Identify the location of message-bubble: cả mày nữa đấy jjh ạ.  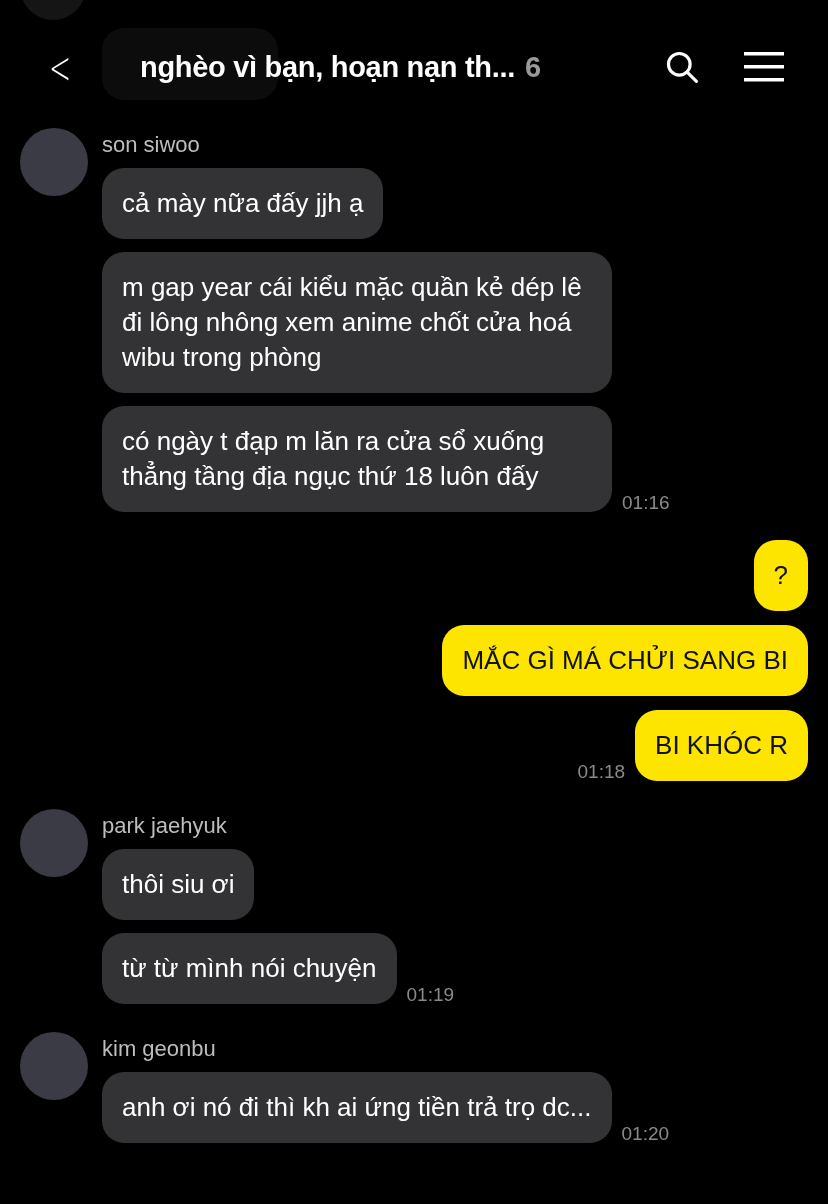
(243, 203).